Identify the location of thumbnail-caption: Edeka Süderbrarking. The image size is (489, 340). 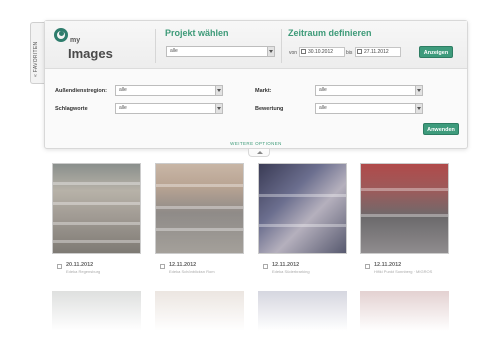
(291, 271).